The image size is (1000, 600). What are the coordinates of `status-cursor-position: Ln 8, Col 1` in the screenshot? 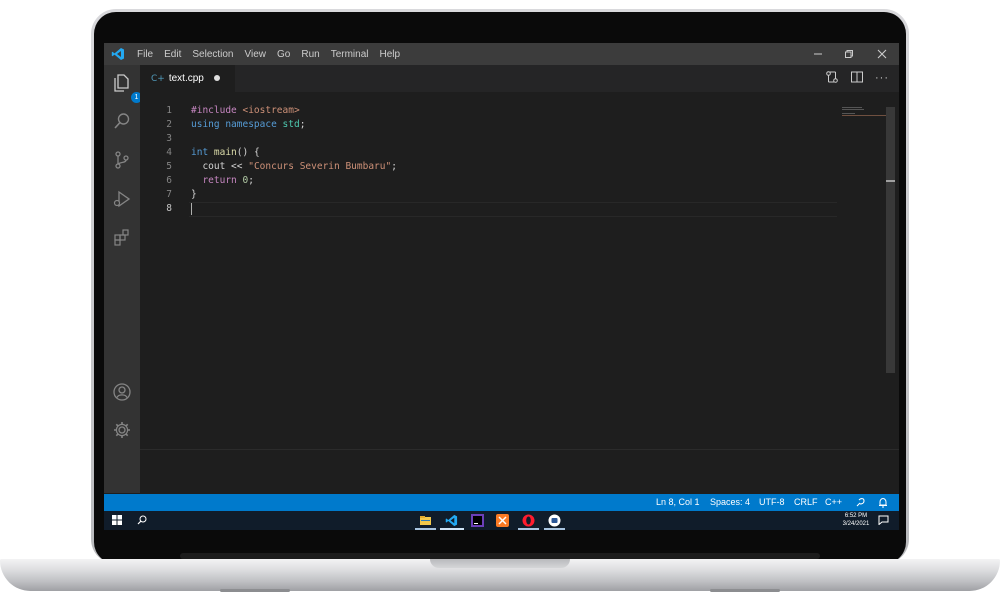 It's located at (678, 502).